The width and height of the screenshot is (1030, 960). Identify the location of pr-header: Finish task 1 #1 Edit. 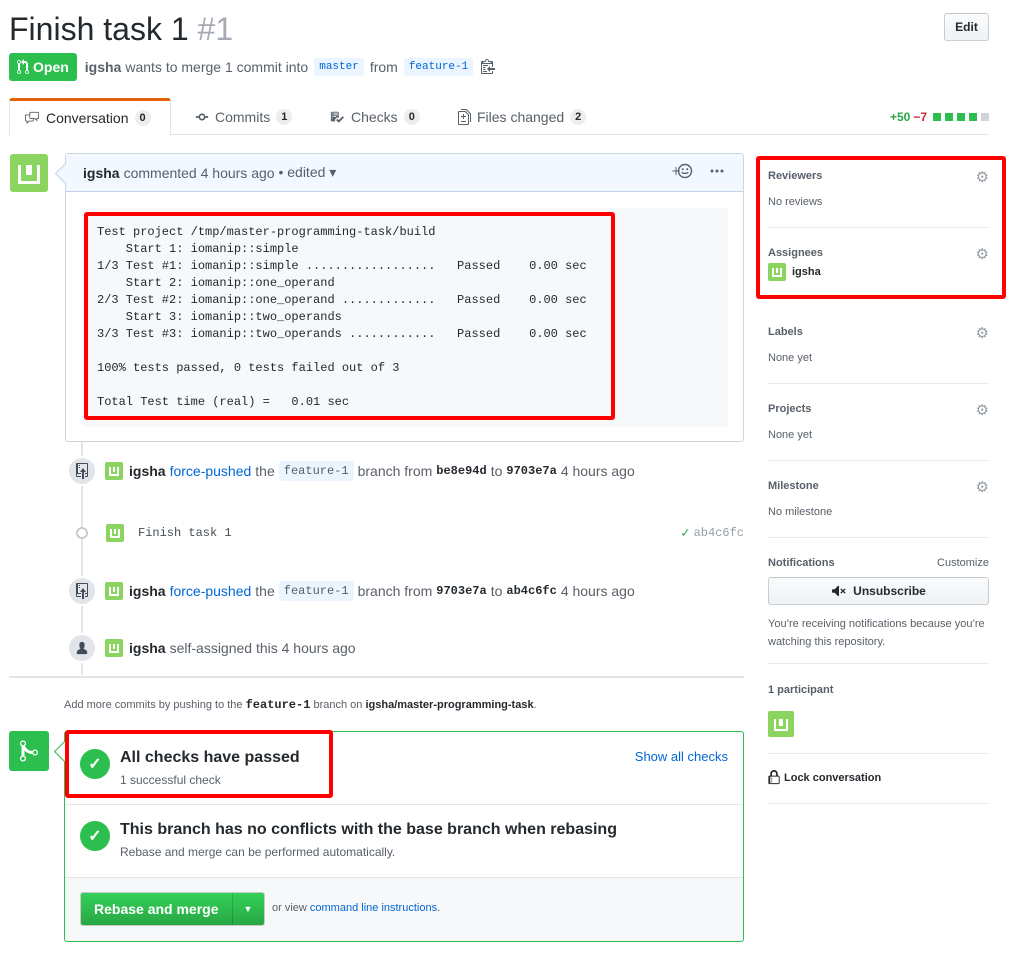
(499, 28).